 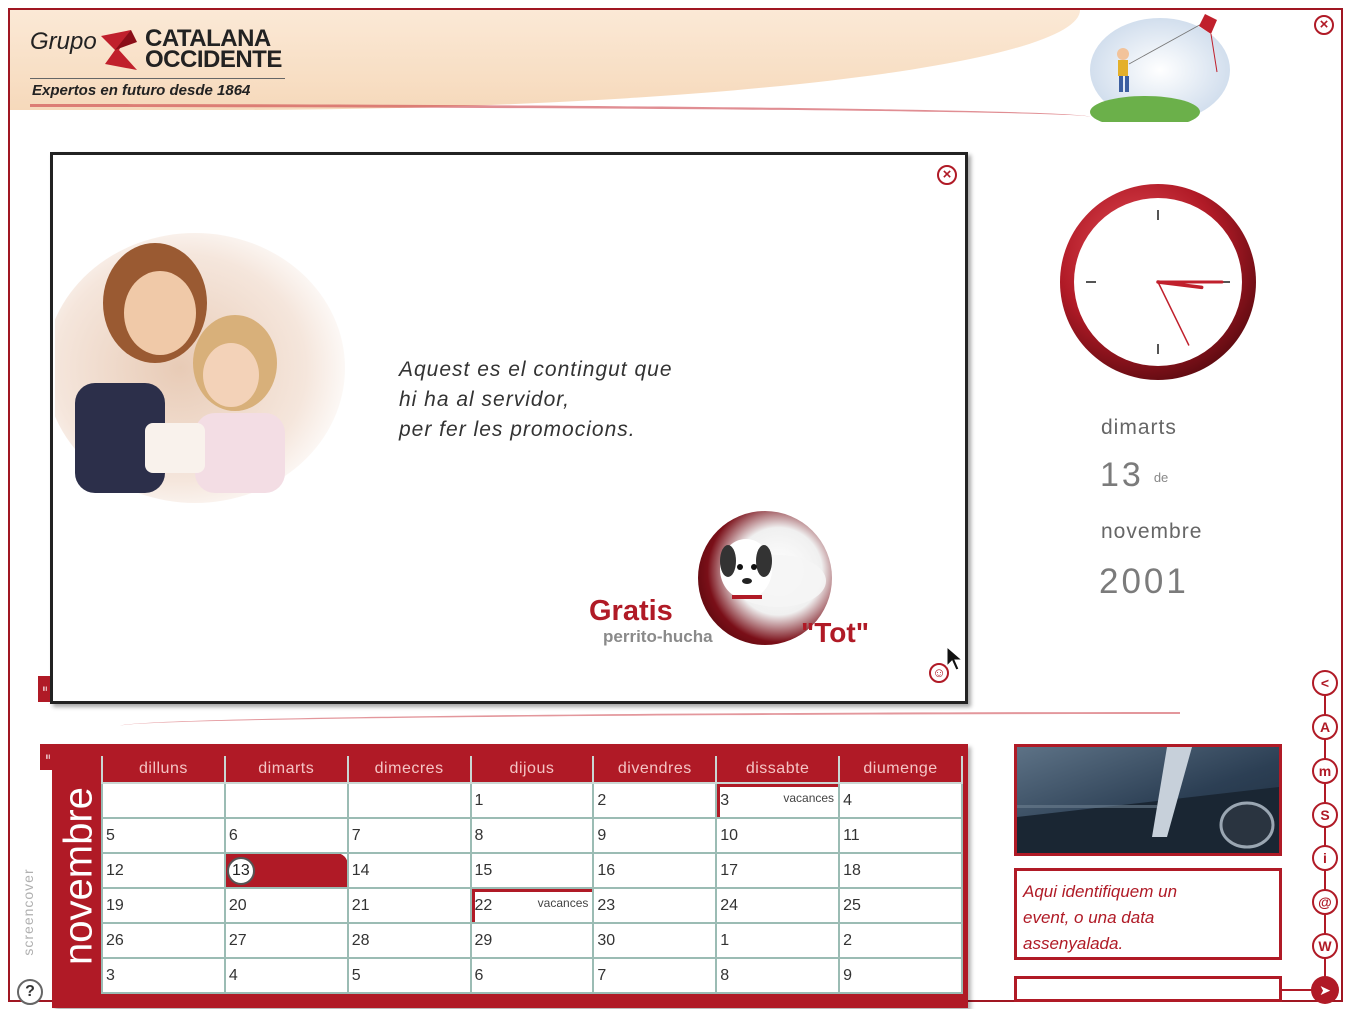 I want to click on calendar-day-cell: 18, so click(x=900, y=870).